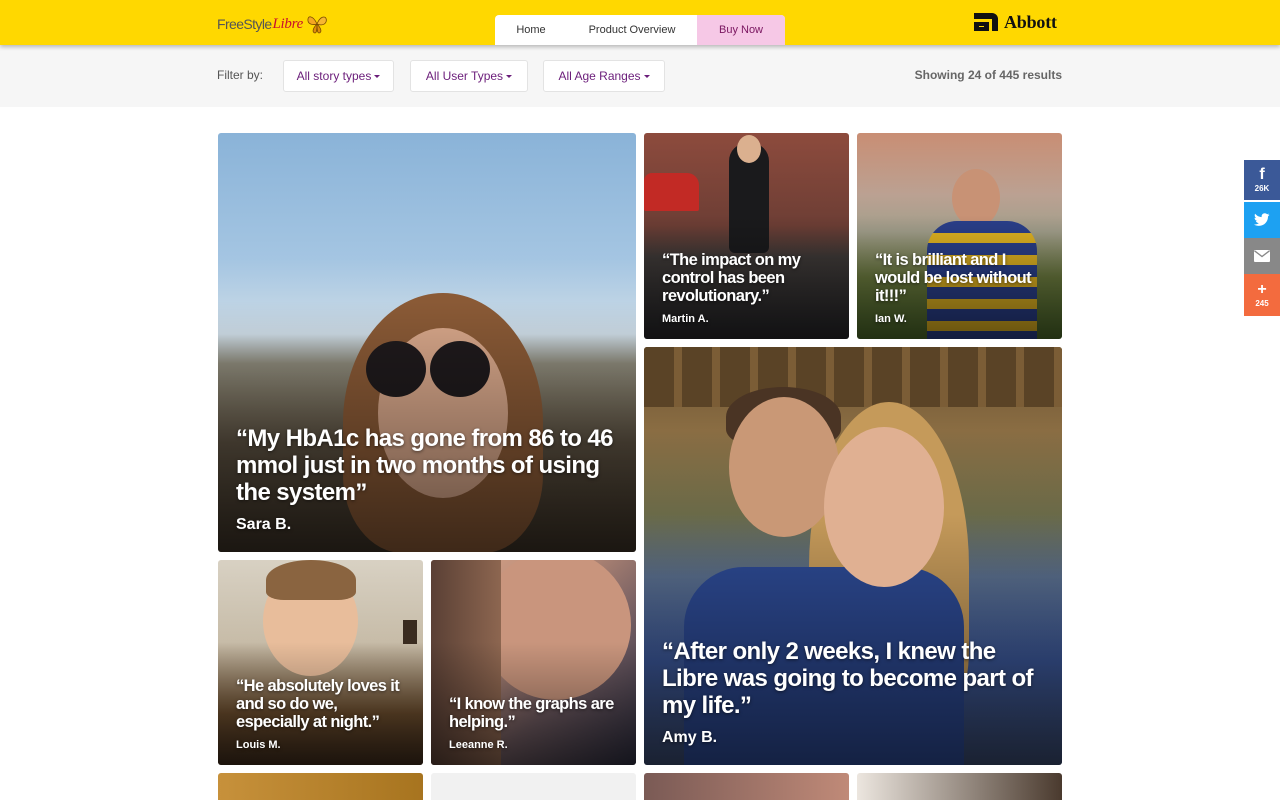 The height and width of the screenshot is (800, 1280). What do you see at coordinates (288, 23) in the screenshot?
I see `logo-text-libre: Libre` at bounding box center [288, 23].